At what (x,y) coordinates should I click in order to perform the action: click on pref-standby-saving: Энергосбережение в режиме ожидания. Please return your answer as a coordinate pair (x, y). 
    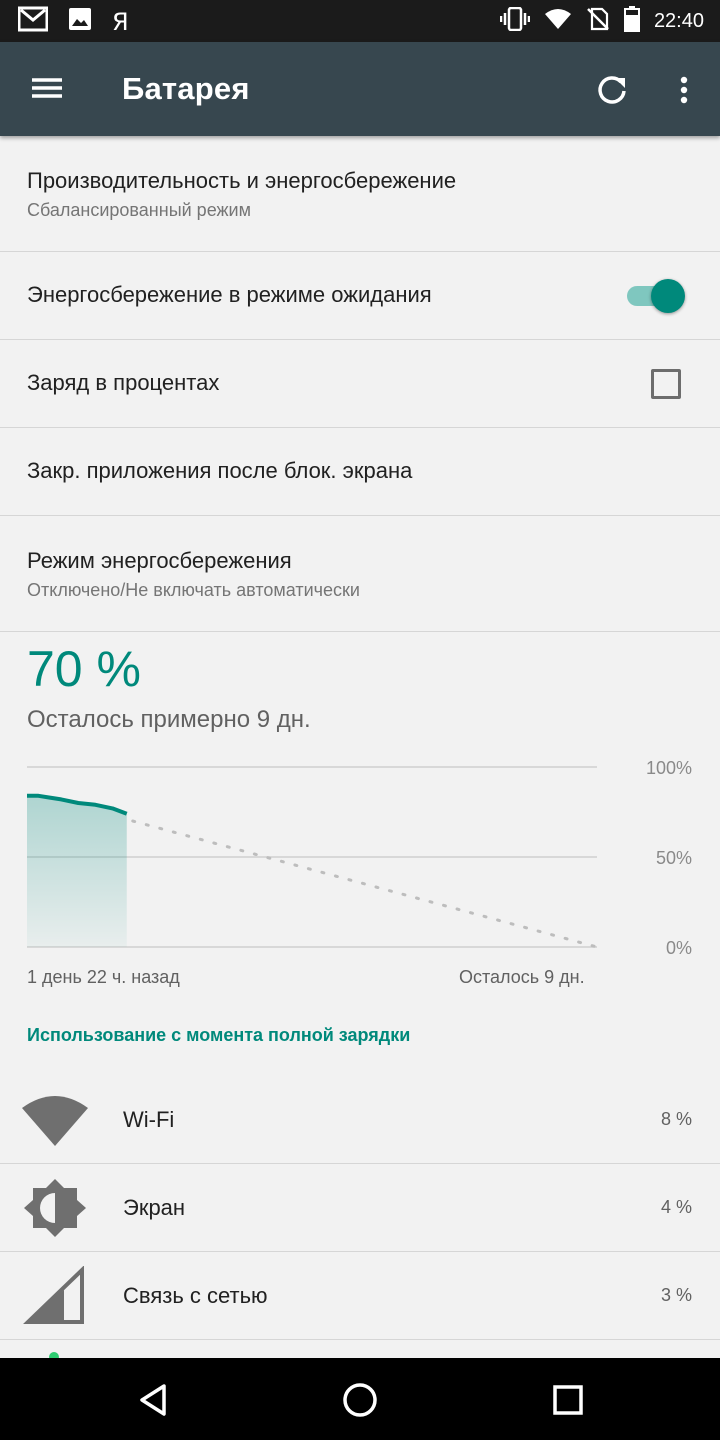
    Looking at the image, I should click on (360, 296).